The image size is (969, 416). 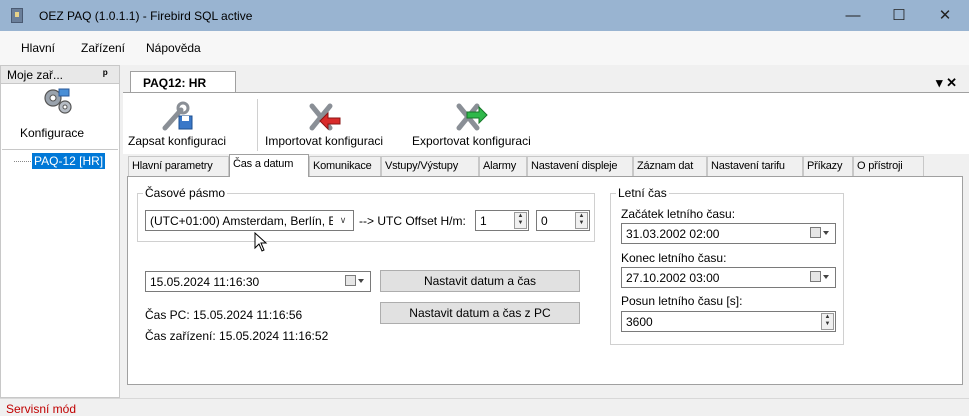 What do you see at coordinates (173, 48) in the screenshot?
I see `menu-napoveda: Nápověda` at bounding box center [173, 48].